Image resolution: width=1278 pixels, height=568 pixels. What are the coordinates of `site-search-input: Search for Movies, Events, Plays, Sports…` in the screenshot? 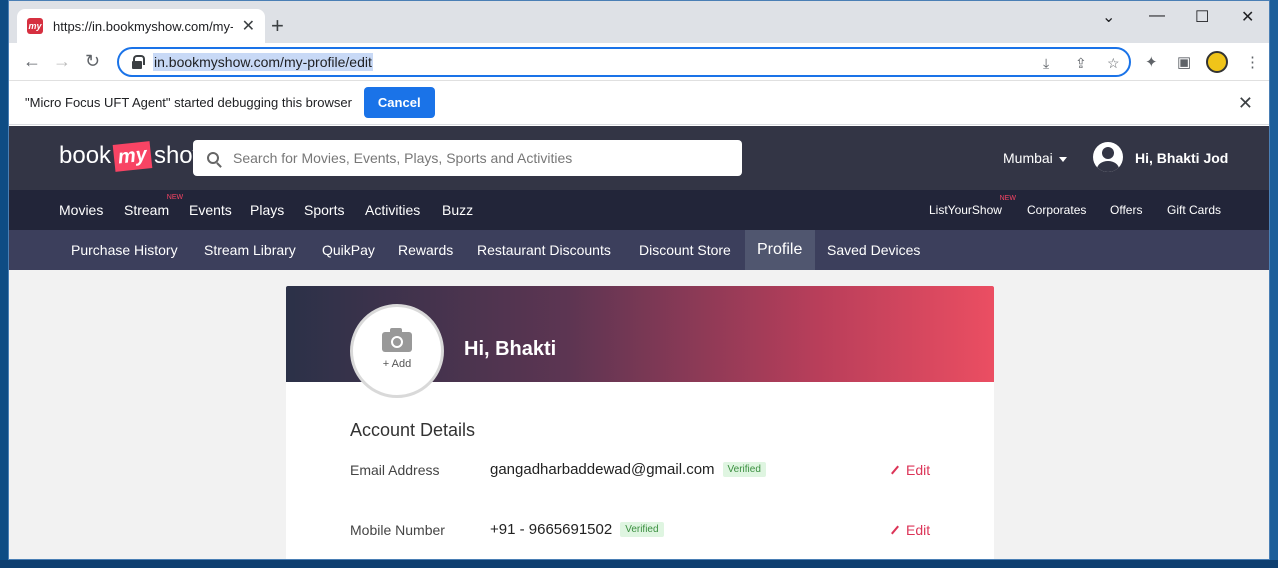 It's located at (467, 158).